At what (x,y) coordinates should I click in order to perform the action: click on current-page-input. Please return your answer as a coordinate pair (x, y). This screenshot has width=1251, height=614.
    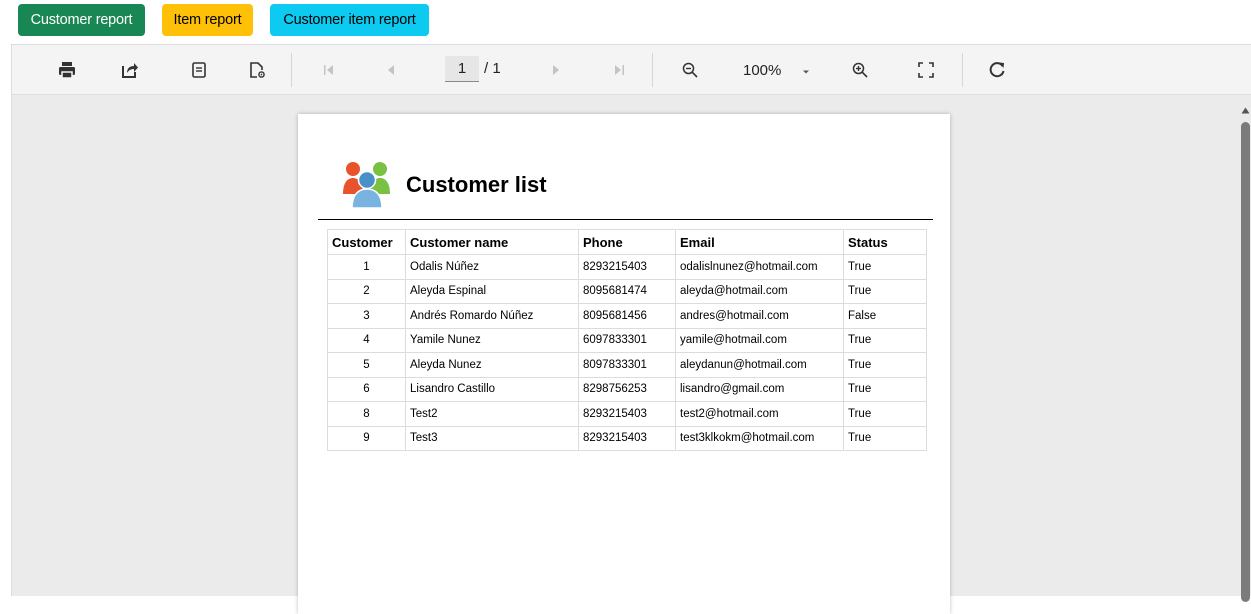
    Looking at the image, I should click on (462, 69).